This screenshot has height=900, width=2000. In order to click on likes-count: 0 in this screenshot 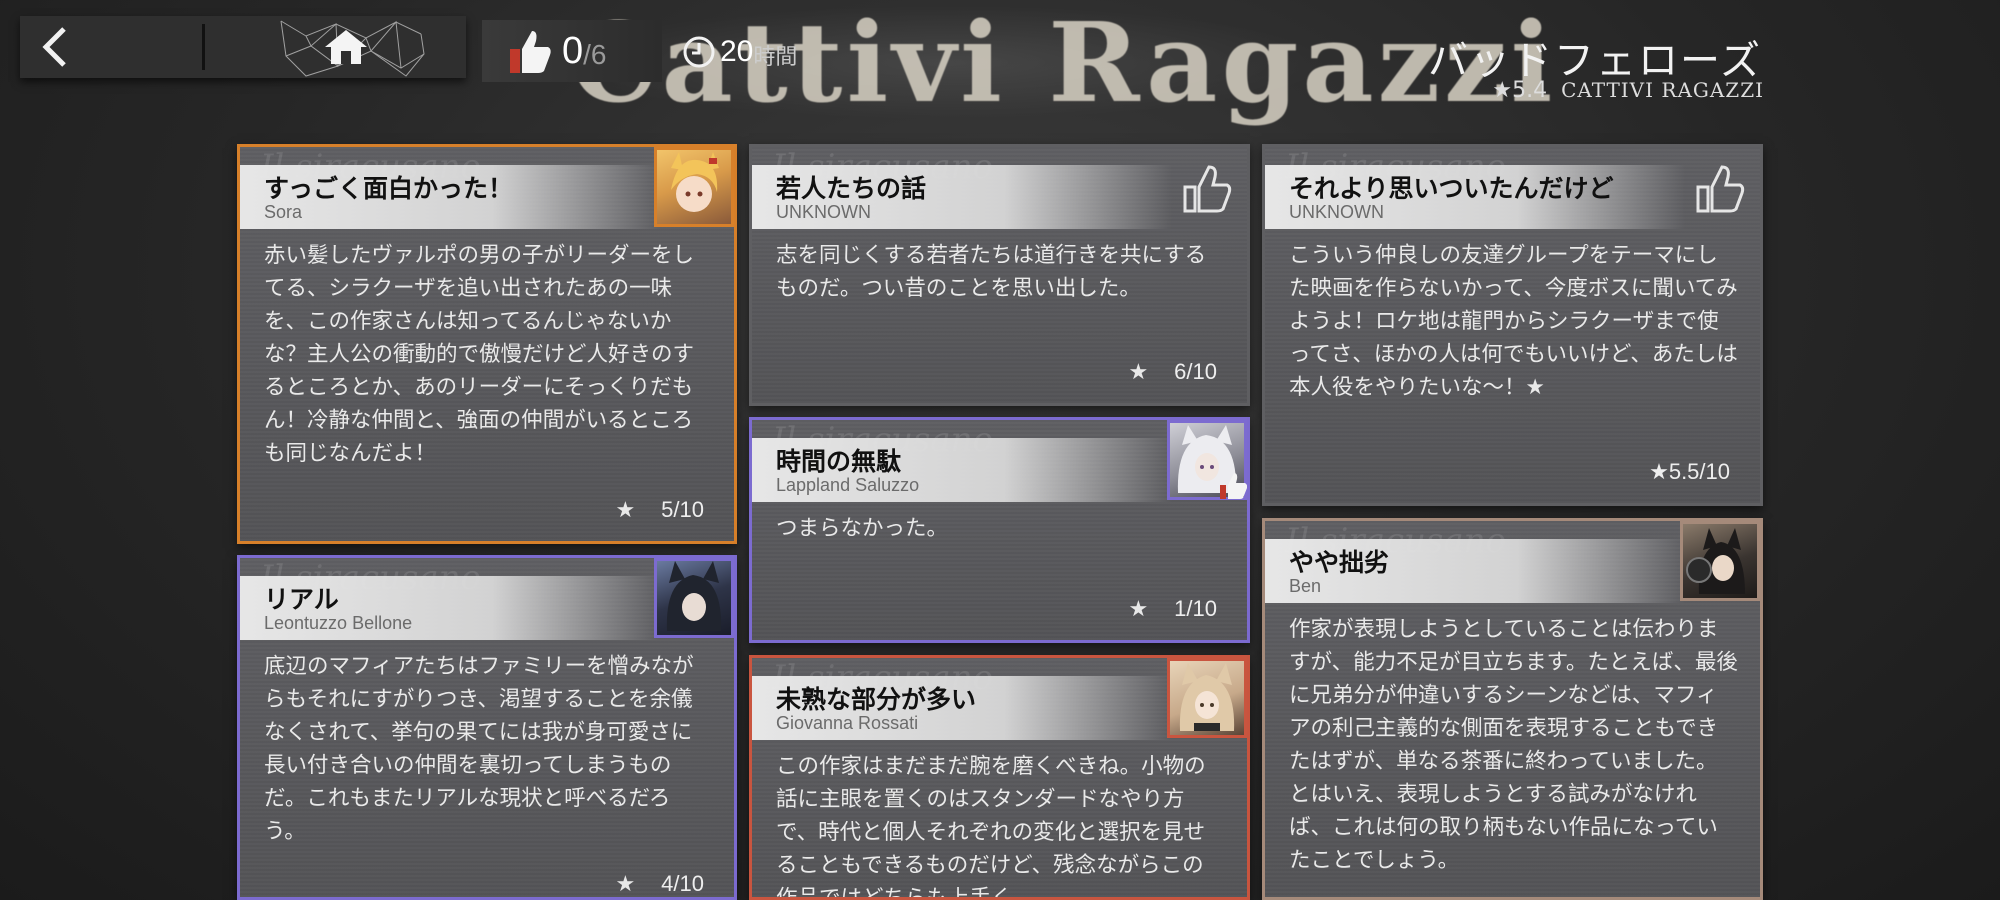, I will do `click(573, 50)`.